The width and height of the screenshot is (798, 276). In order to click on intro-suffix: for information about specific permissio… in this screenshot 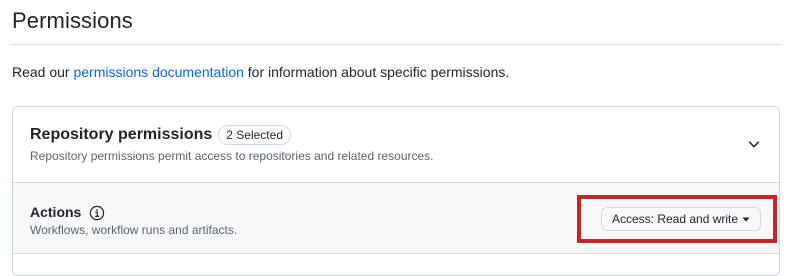, I will do `click(376, 72)`.